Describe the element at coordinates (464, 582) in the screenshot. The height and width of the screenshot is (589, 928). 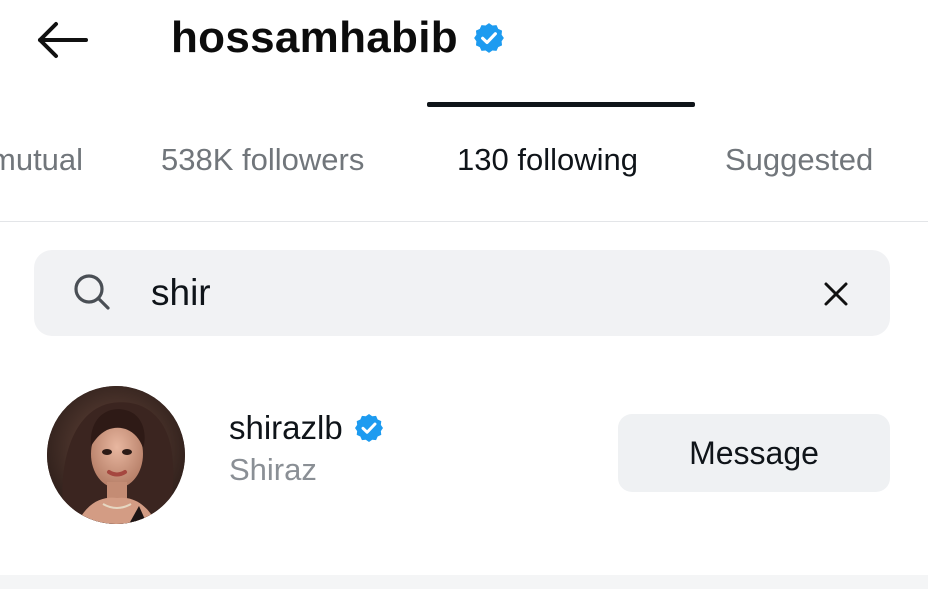
I see `list-bottom-edge` at that location.